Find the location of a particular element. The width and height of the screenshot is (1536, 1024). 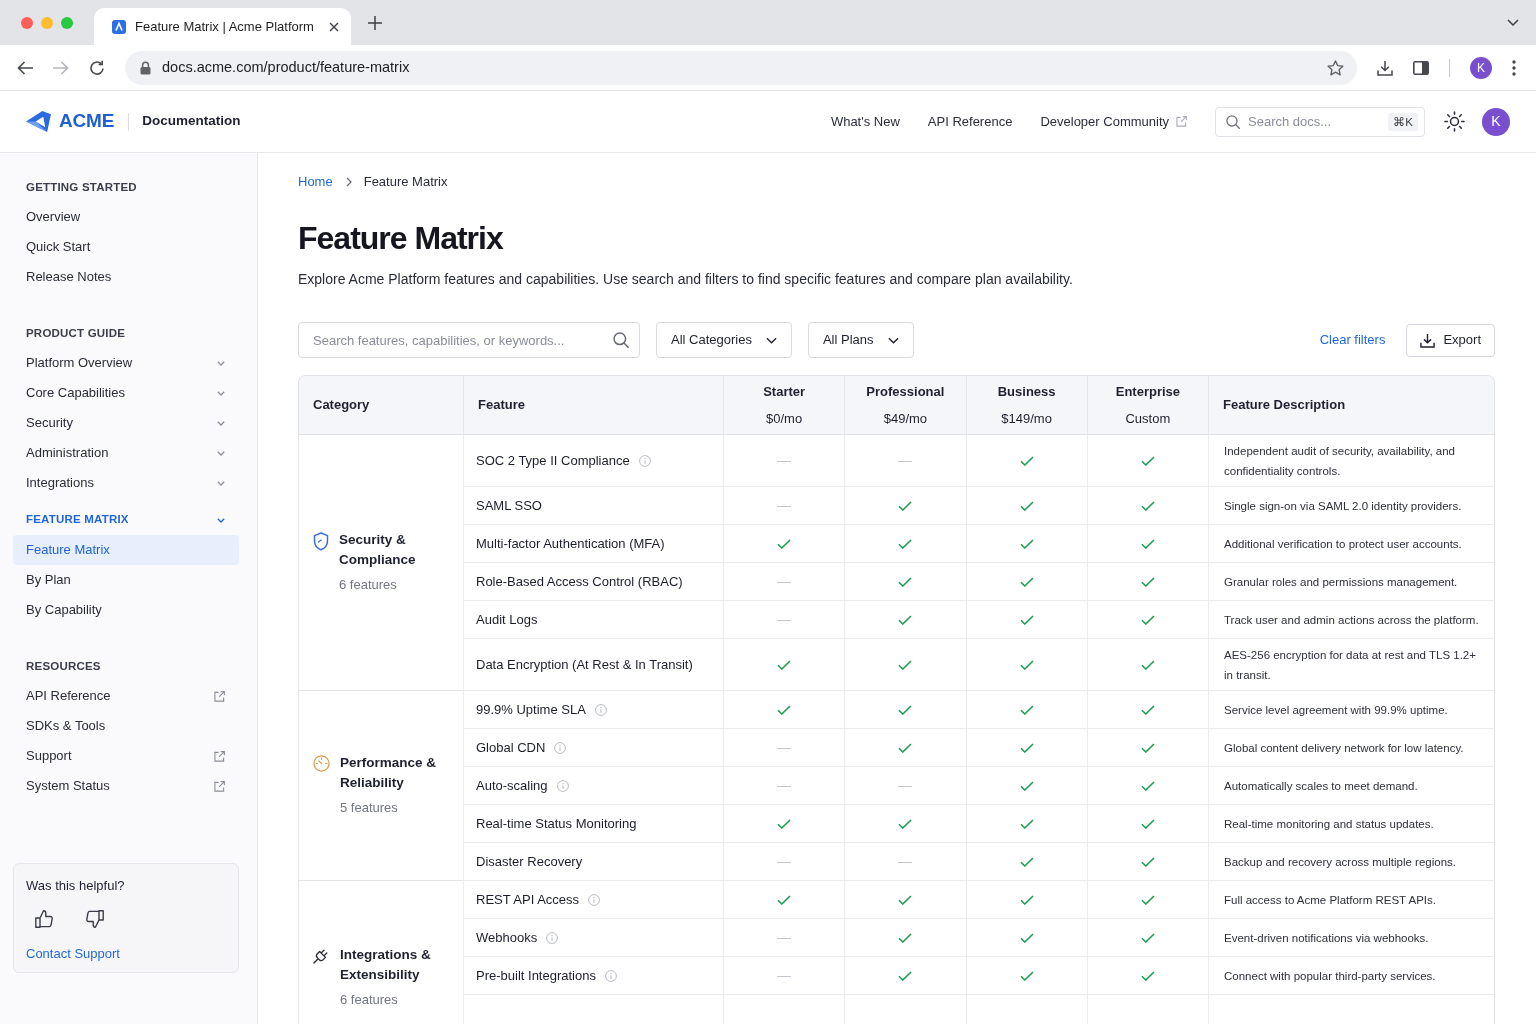

plan-price: Custom is located at coordinates (1148, 418).